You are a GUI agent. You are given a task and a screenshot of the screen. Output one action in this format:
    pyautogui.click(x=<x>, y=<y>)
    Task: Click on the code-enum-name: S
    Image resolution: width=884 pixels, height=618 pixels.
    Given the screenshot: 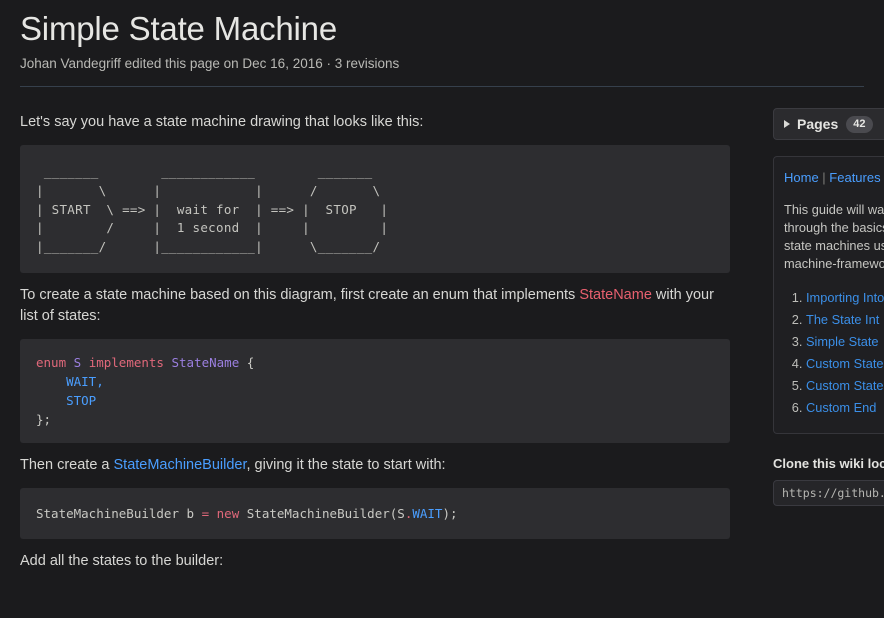 What is the action you would take?
    pyautogui.click(x=77, y=362)
    